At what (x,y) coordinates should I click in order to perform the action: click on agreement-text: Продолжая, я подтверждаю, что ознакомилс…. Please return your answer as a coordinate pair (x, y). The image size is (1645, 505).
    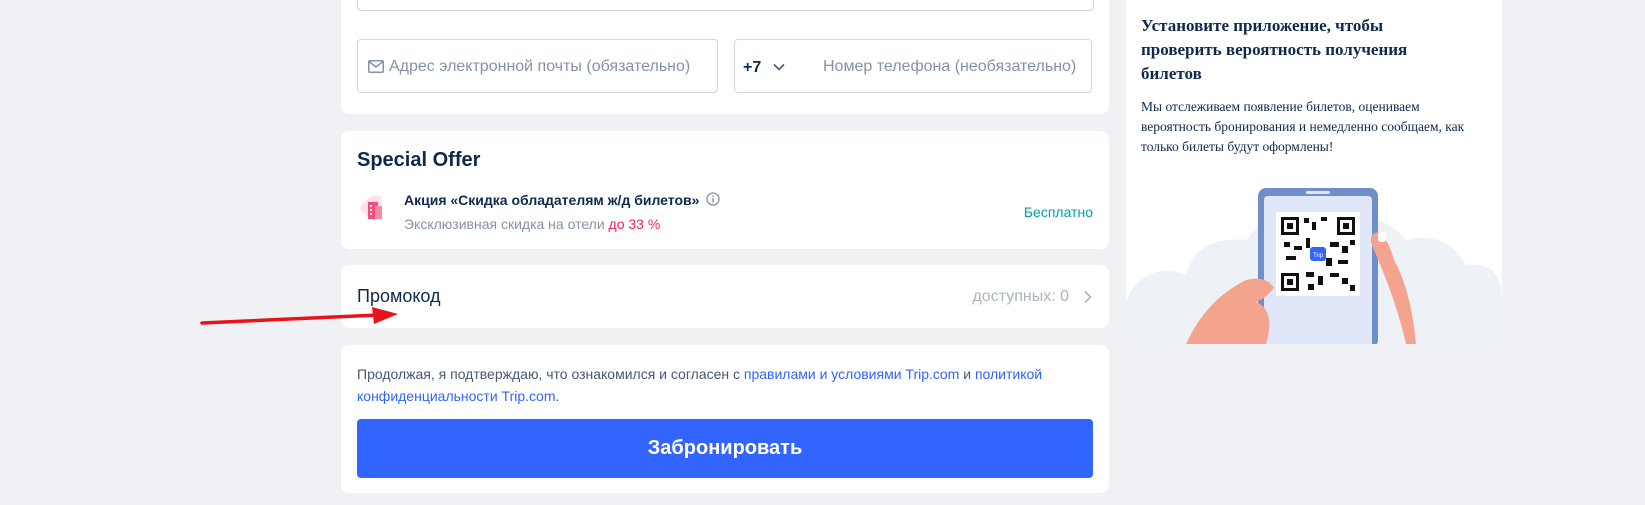
    Looking at the image, I should click on (722, 385).